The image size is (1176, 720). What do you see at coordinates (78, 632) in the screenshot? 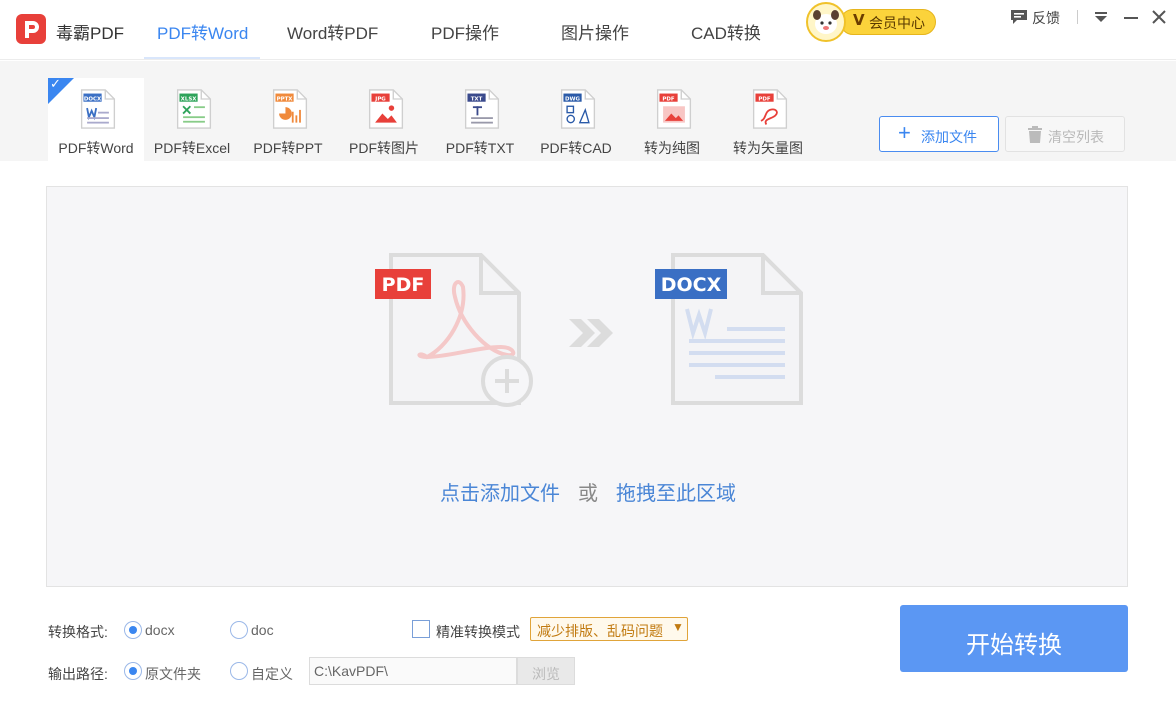
I see `format-label: 转换格式:` at bounding box center [78, 632].